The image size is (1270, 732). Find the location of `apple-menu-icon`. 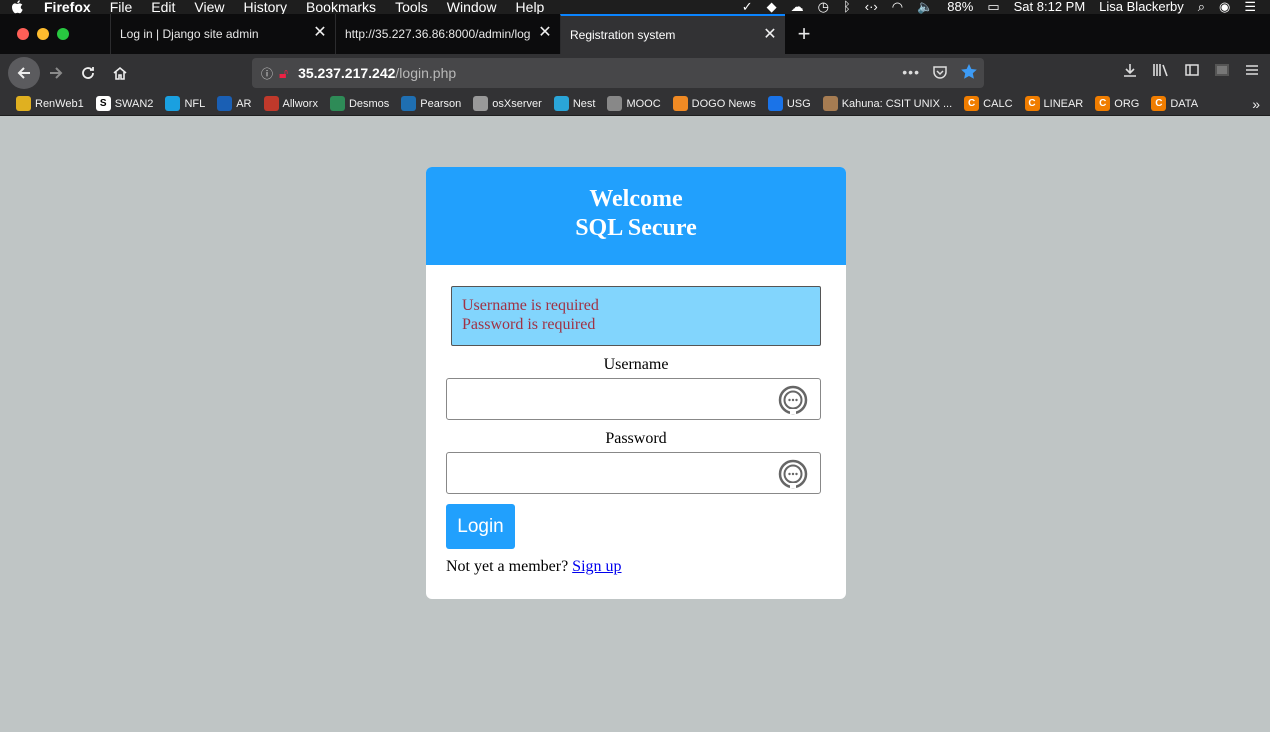

apple-menu-icon is located at coordinates (17, 7).